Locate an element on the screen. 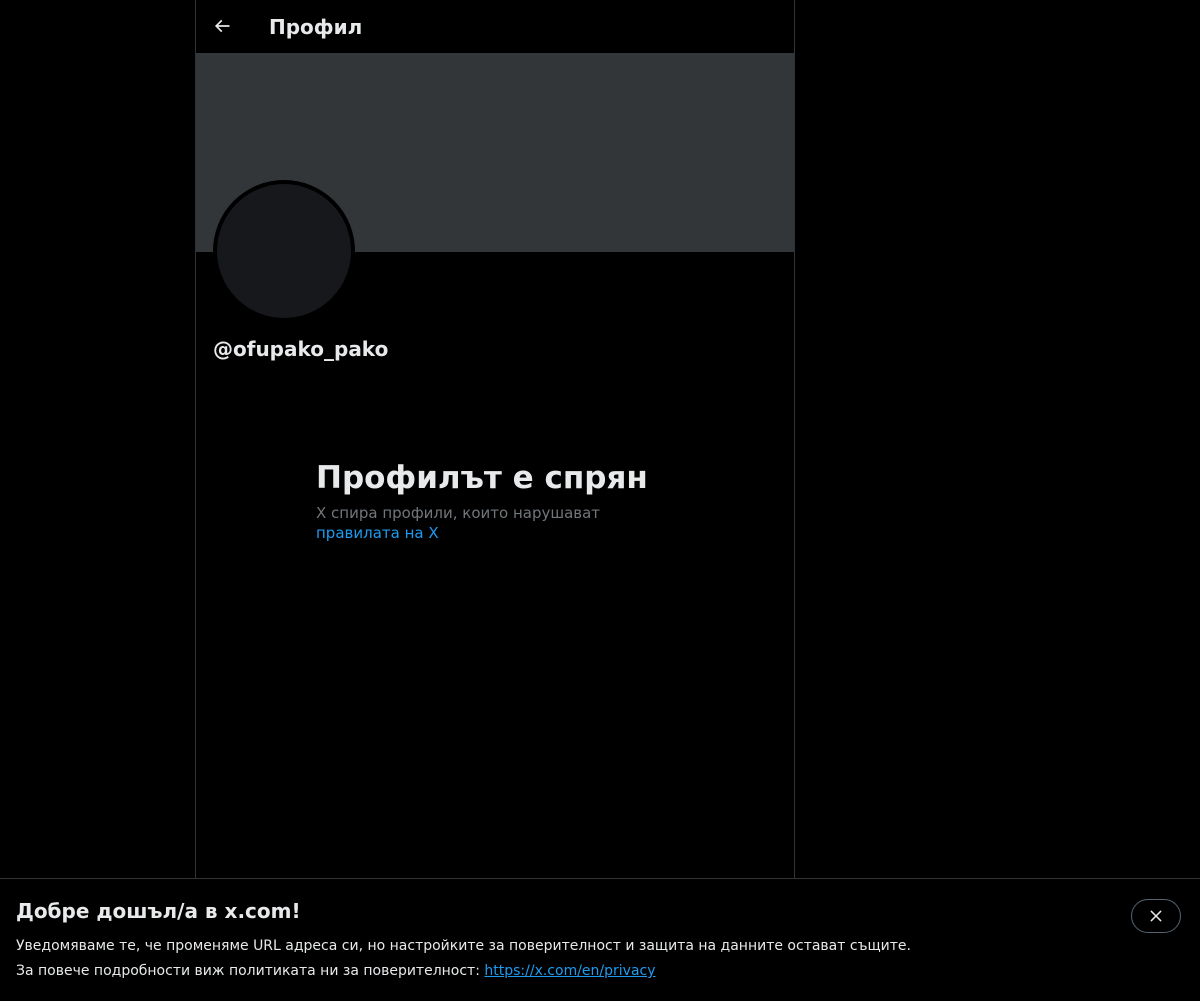  suspended-title: Профилът е спрян is located at coordinates (482, 478).